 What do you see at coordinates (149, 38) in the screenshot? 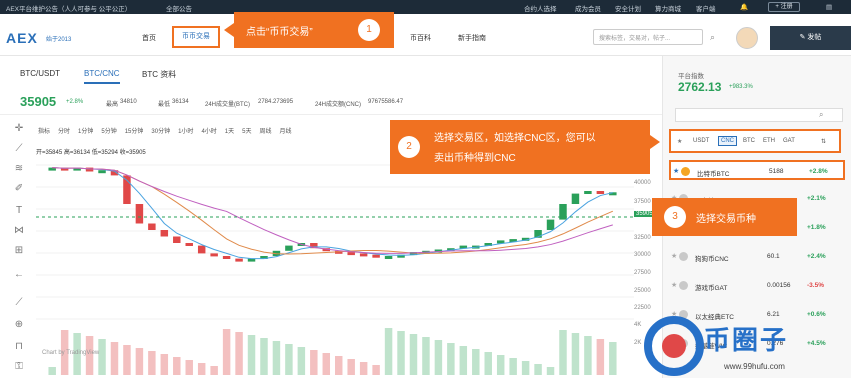
I see `nav-home: 首页` at bounding box center [149, 38].